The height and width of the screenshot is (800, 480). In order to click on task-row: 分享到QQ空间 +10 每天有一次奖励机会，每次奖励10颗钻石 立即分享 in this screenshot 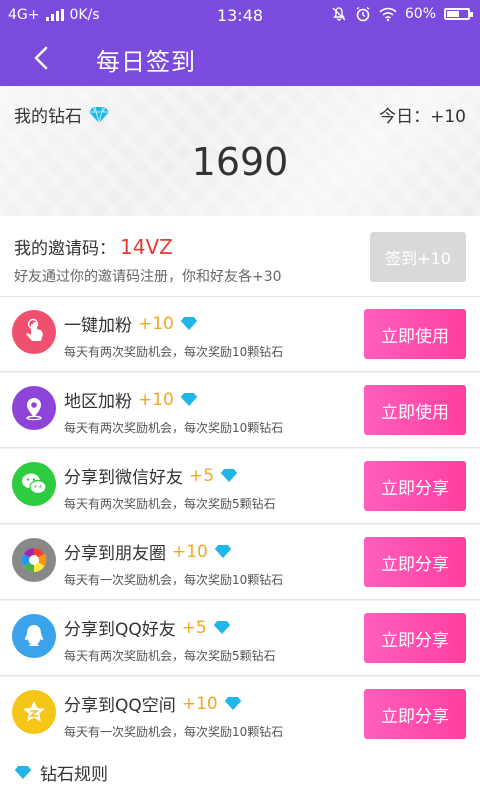, I will do `click(240, 714)`.